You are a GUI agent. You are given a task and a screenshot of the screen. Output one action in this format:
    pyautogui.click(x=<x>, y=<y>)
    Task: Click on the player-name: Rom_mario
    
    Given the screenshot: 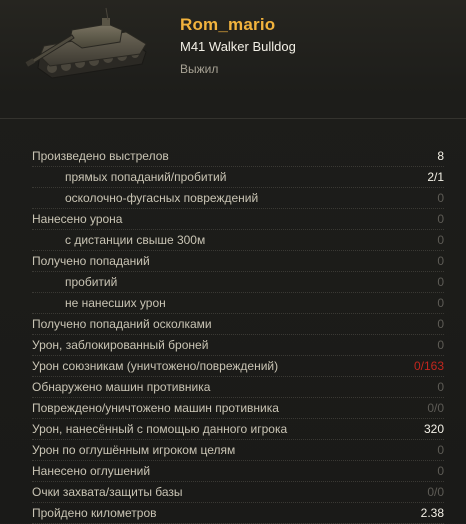 What is the action you would take?
    pyautogui.click(x=228, y=24)
    